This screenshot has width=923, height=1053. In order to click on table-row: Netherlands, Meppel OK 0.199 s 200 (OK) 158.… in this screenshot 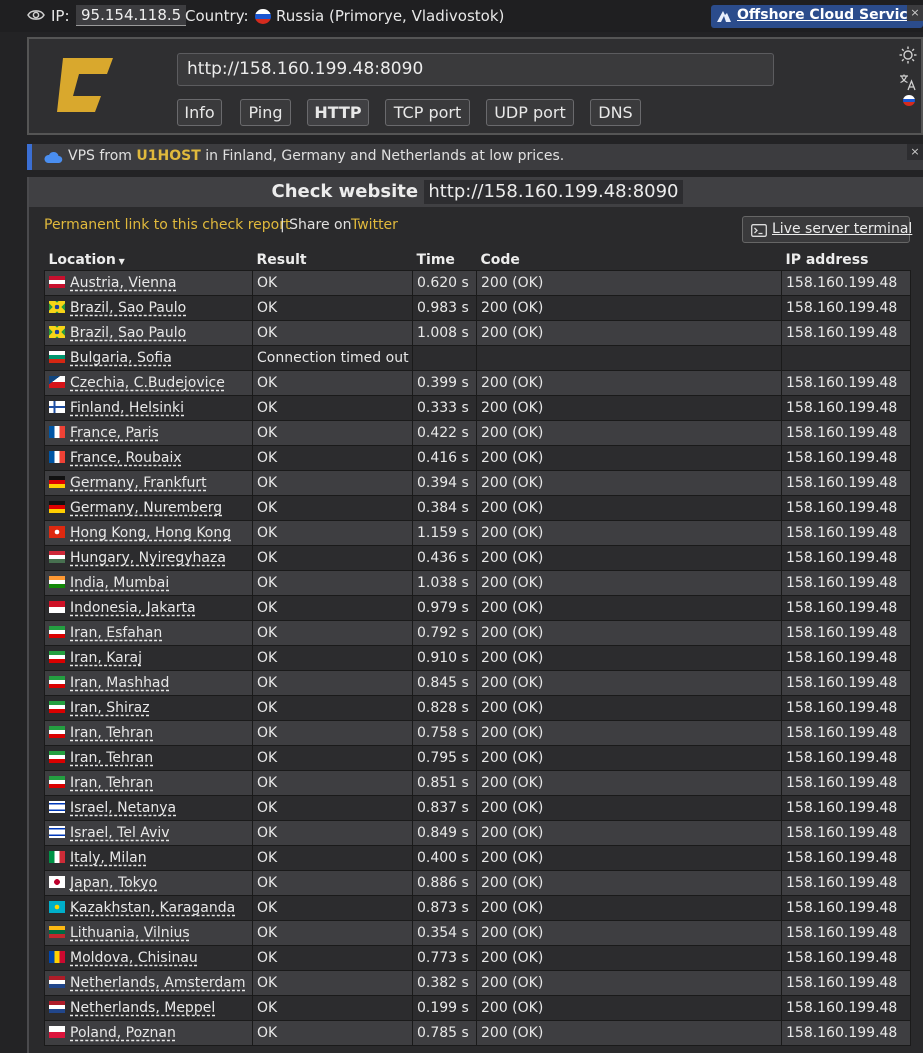, I will do `click(477, 1007)`.